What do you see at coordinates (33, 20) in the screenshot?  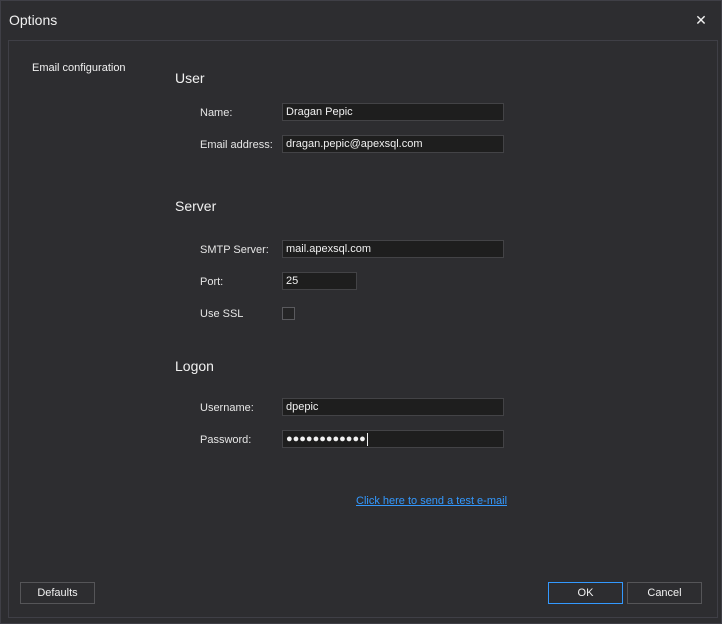 I see `dialog-title: Options` at bounding box center [33, 20].